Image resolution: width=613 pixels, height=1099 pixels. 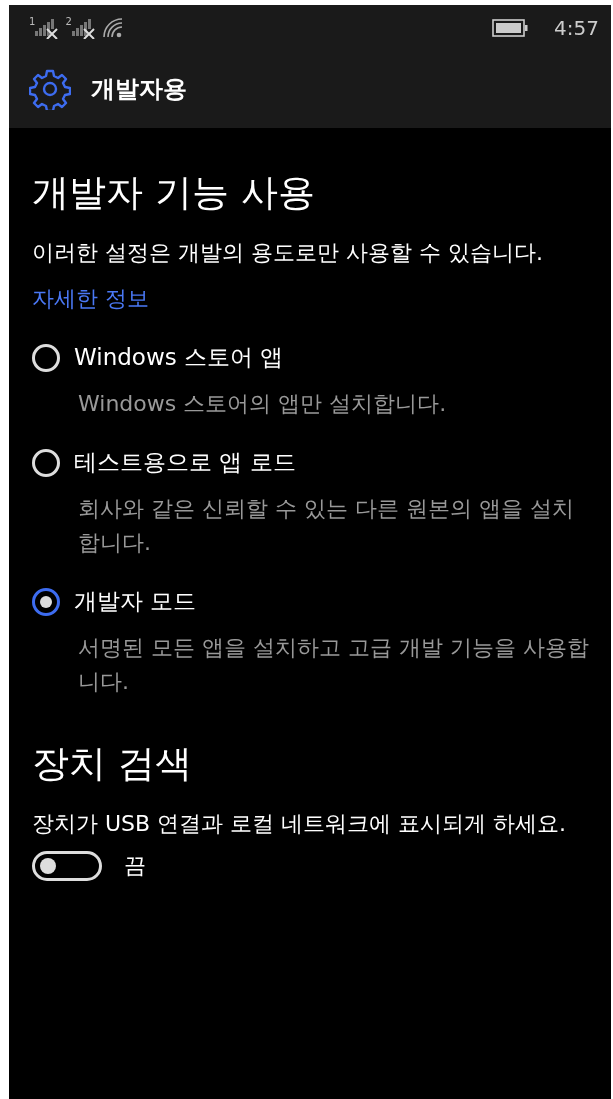 What do you see at coordinates (164, 462) in the screenshot?
I see `radio-option: 테스트용으로 앱 로드` at bounding box center [164, 462].